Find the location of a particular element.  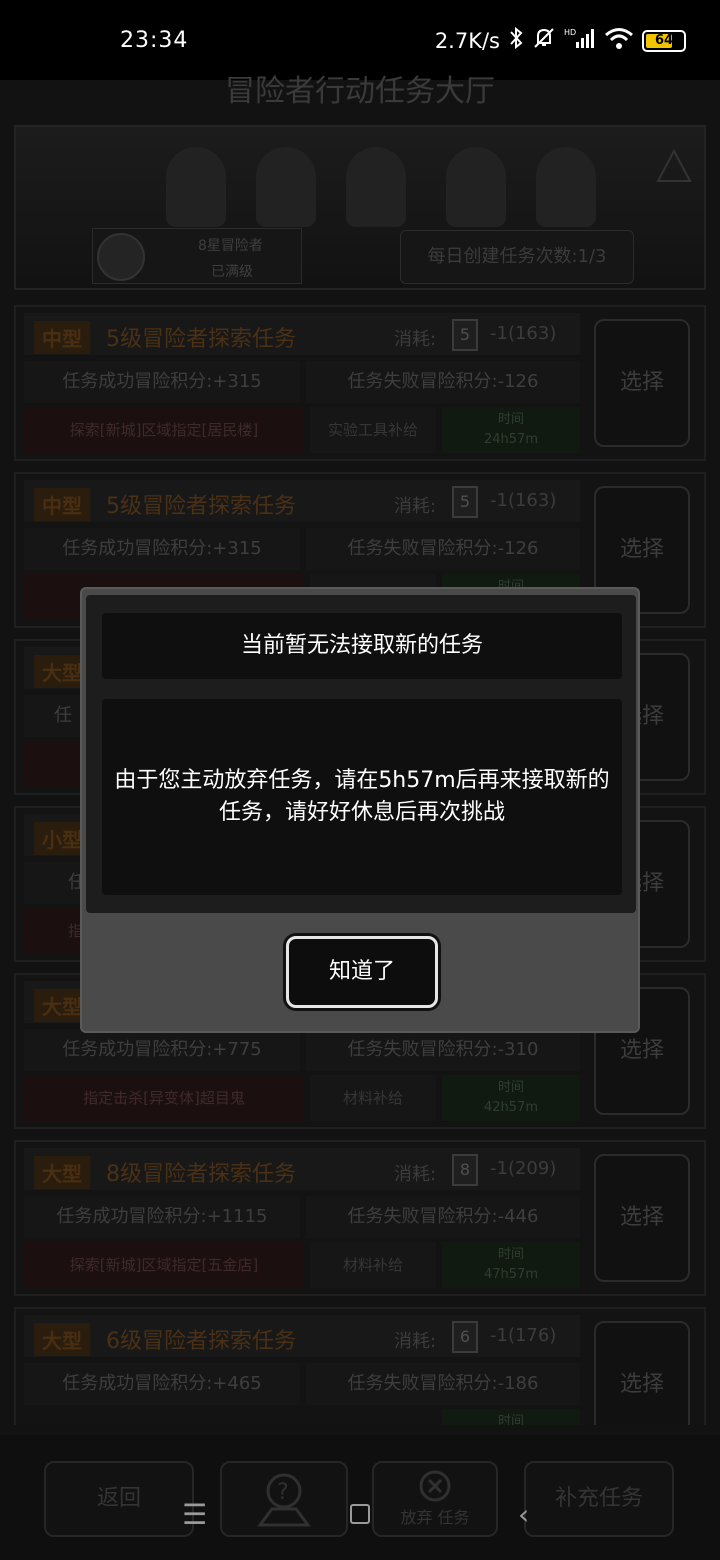

dialog-title: 当前暂无法接取新的任务 is located at coordinates (362, 646).